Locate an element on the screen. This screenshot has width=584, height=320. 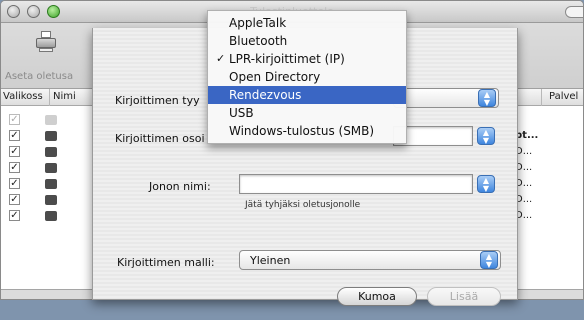
menu-item-label: USB is located at coordinates (241, 113).